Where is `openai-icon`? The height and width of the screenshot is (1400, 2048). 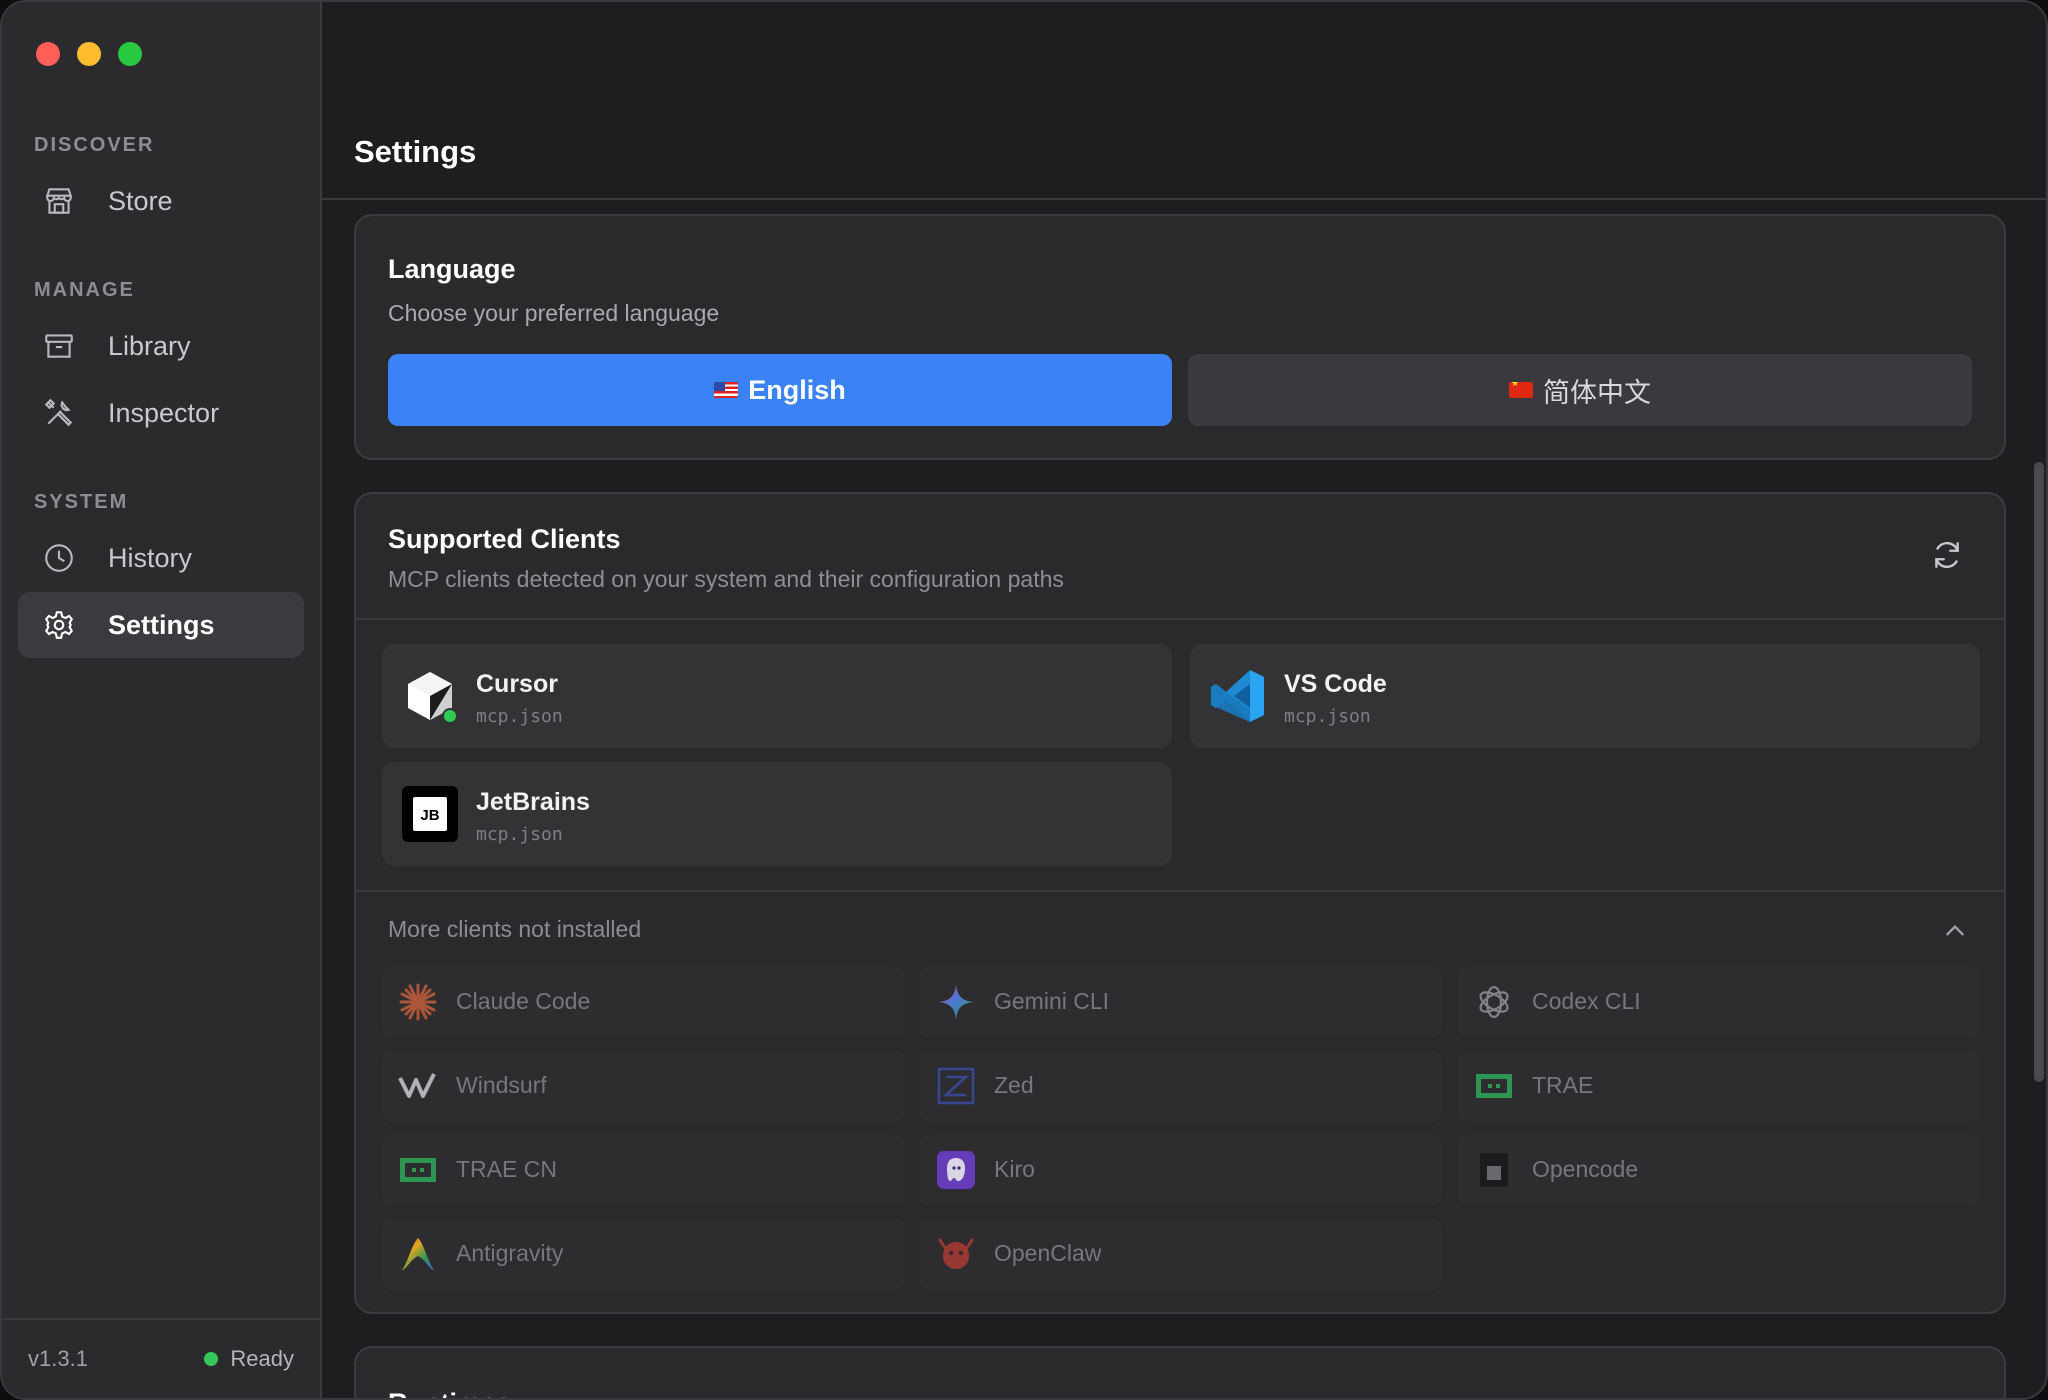 openai-icon is located at coordinates (1494, 1002).